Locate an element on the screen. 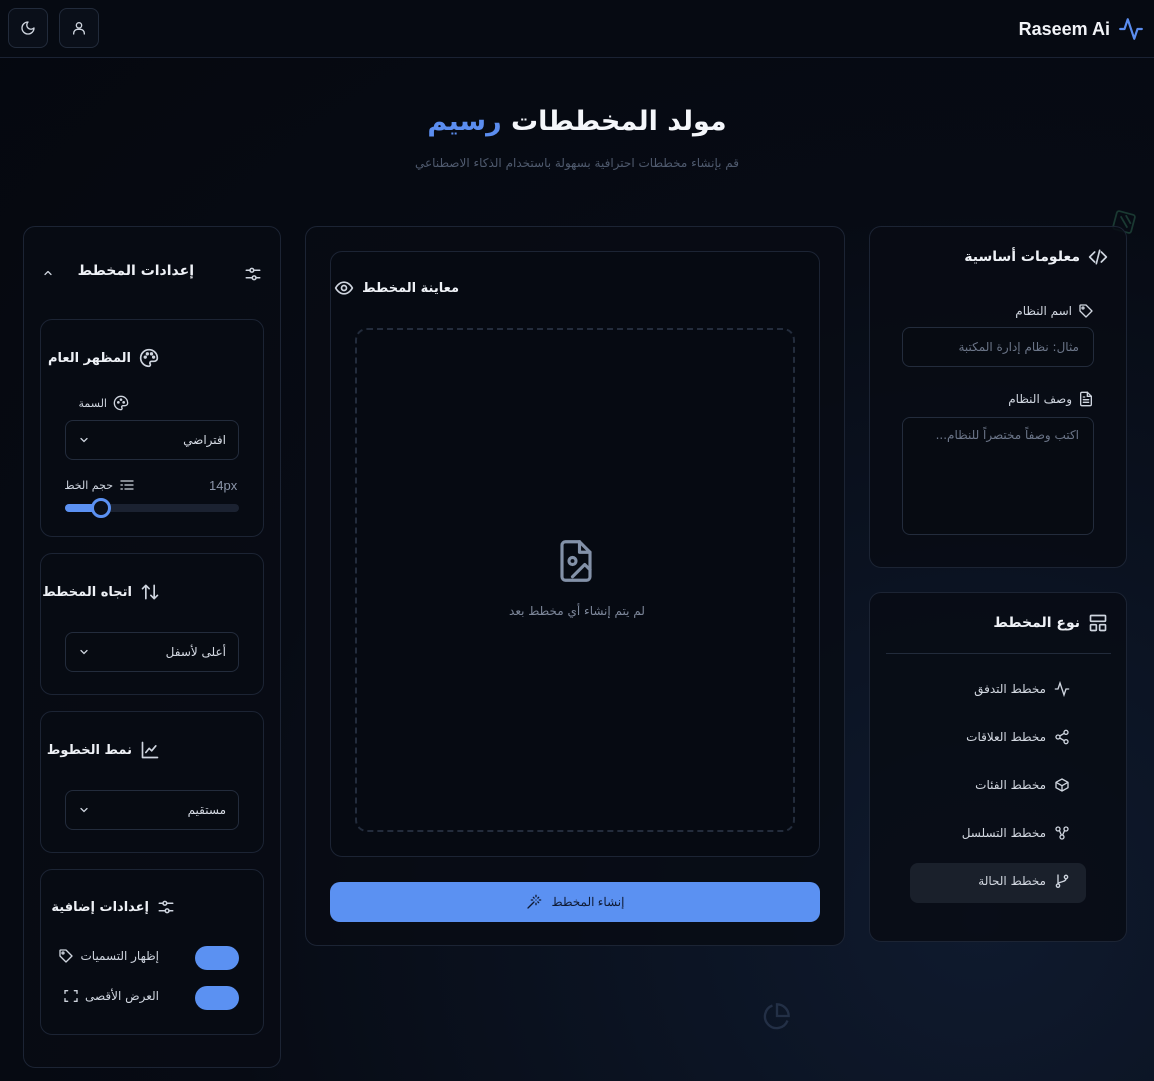  page-title-main: مولد المخططات is located at coordinates (619, 121).